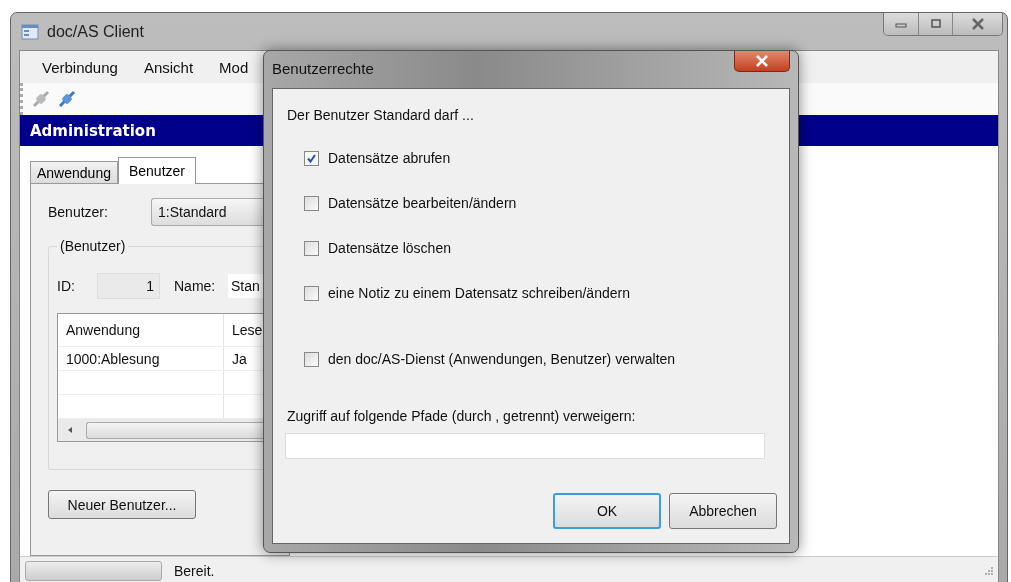  I want to click on checkbox-label: Datensätze löschen, so click(389, 248).